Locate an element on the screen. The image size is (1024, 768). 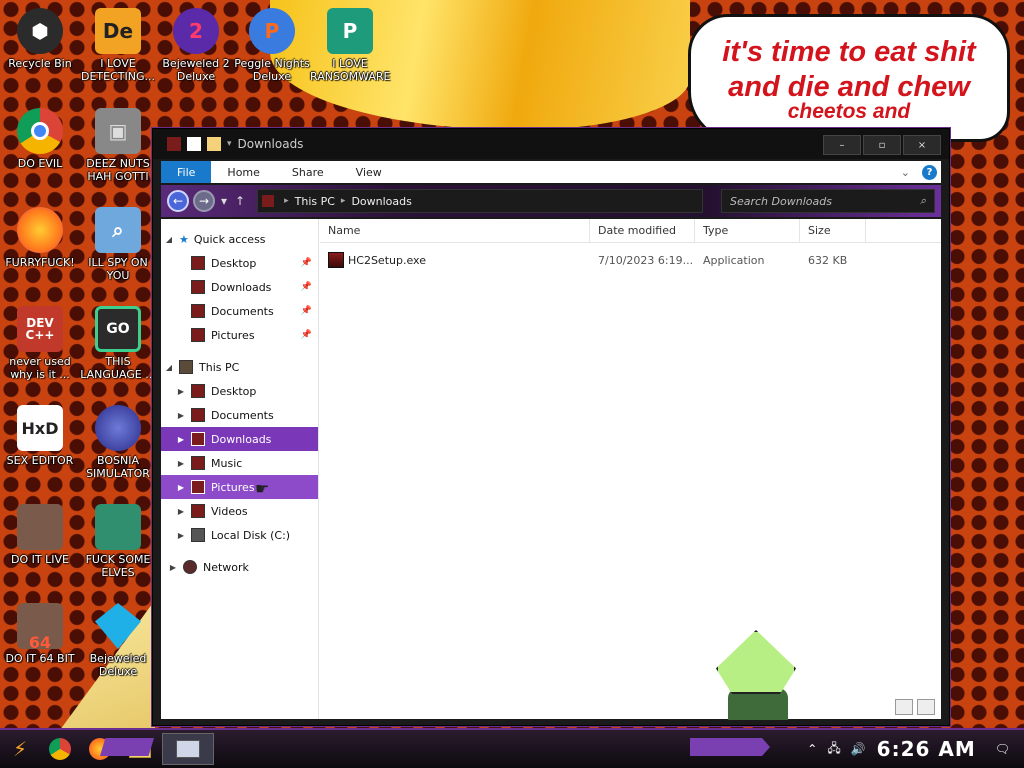
desktop-icon-do-it-live: DO IT LIVE is located at coordinates (40, 535).